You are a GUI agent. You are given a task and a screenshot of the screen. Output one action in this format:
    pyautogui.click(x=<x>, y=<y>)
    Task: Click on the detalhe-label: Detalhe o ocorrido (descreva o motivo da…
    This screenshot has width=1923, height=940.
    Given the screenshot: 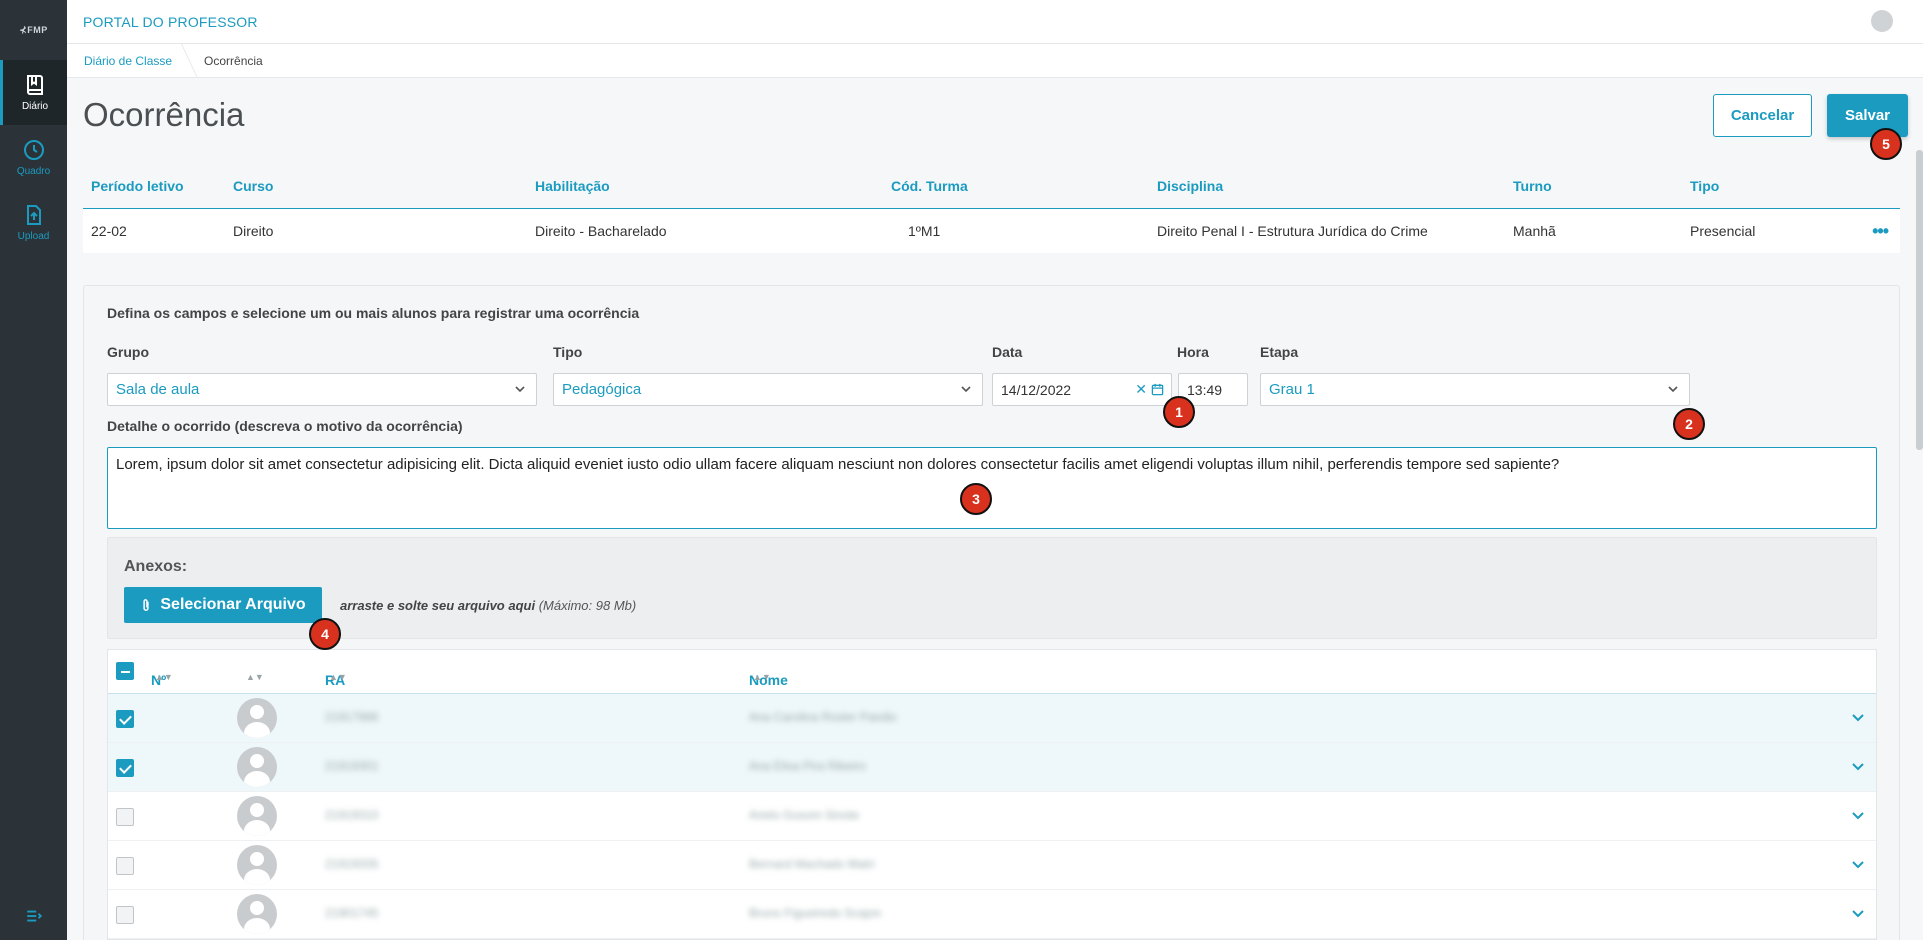 What is the action you would take?
    pyautogui.click(x=285, y=426)
    